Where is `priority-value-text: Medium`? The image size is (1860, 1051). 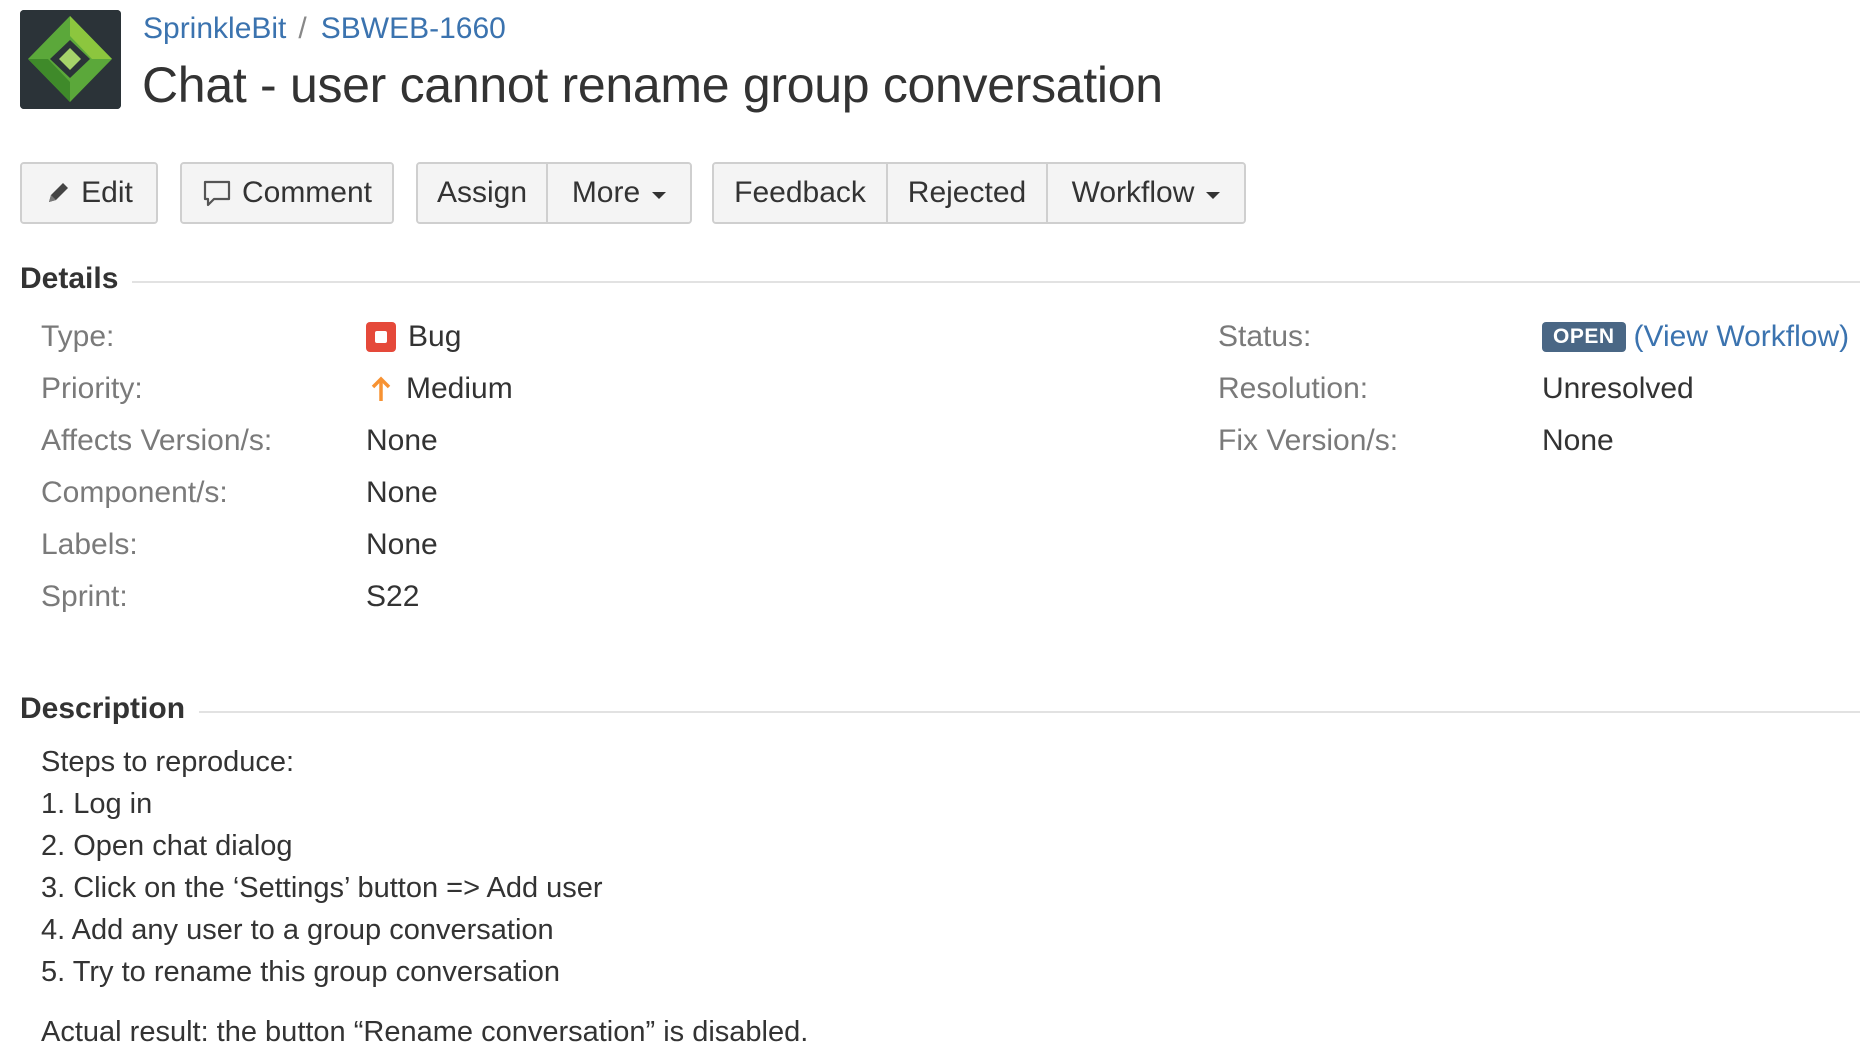 priority-value-text: Medium is located at coordinates (459, 388).